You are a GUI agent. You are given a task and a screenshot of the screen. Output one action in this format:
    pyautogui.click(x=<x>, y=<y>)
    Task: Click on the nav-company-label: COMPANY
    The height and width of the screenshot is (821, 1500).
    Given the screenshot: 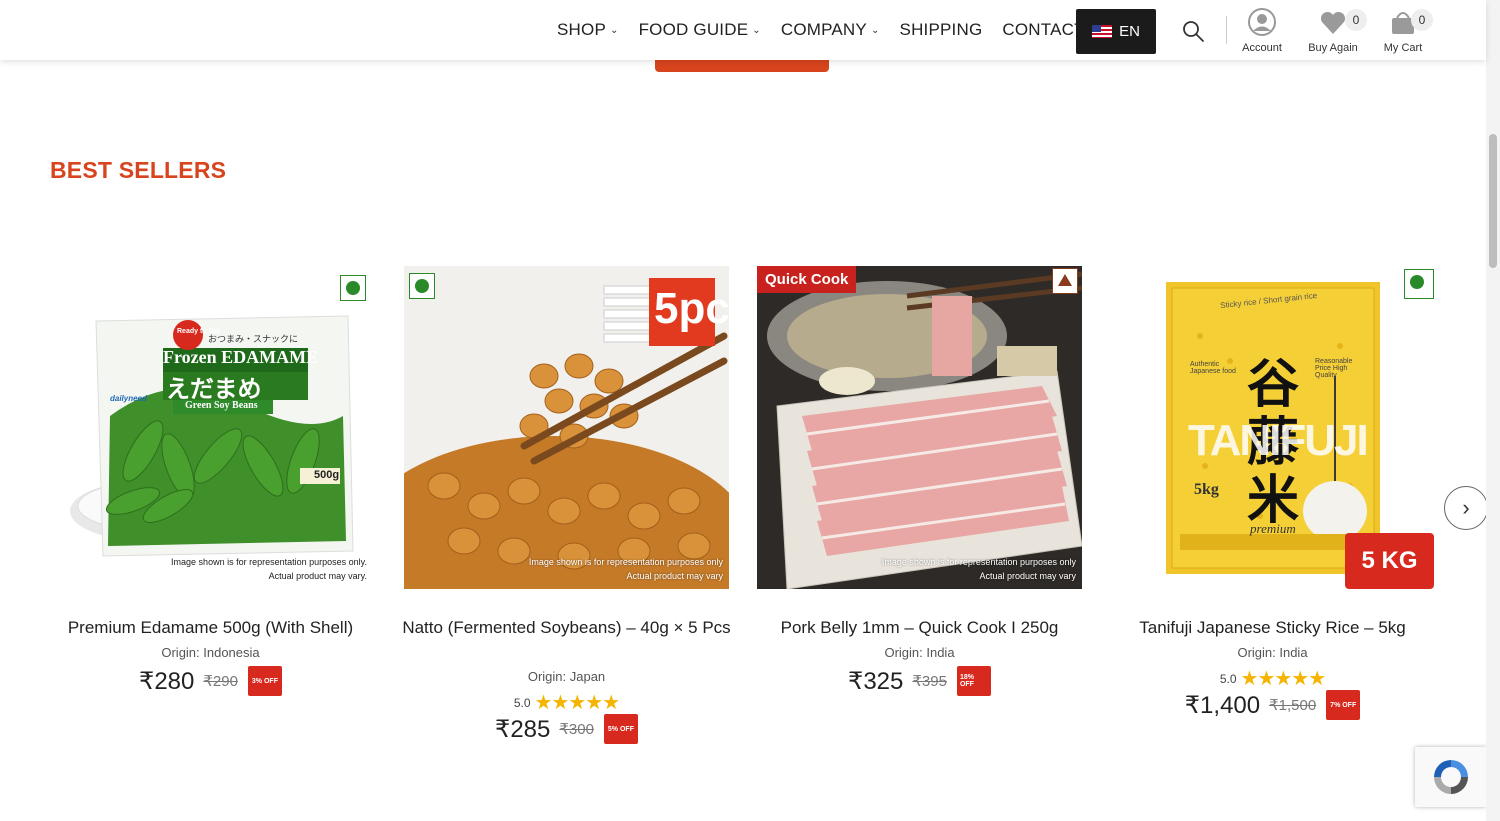 What is the action you would take?
    pyautogui.click(x=823, y=29)
    